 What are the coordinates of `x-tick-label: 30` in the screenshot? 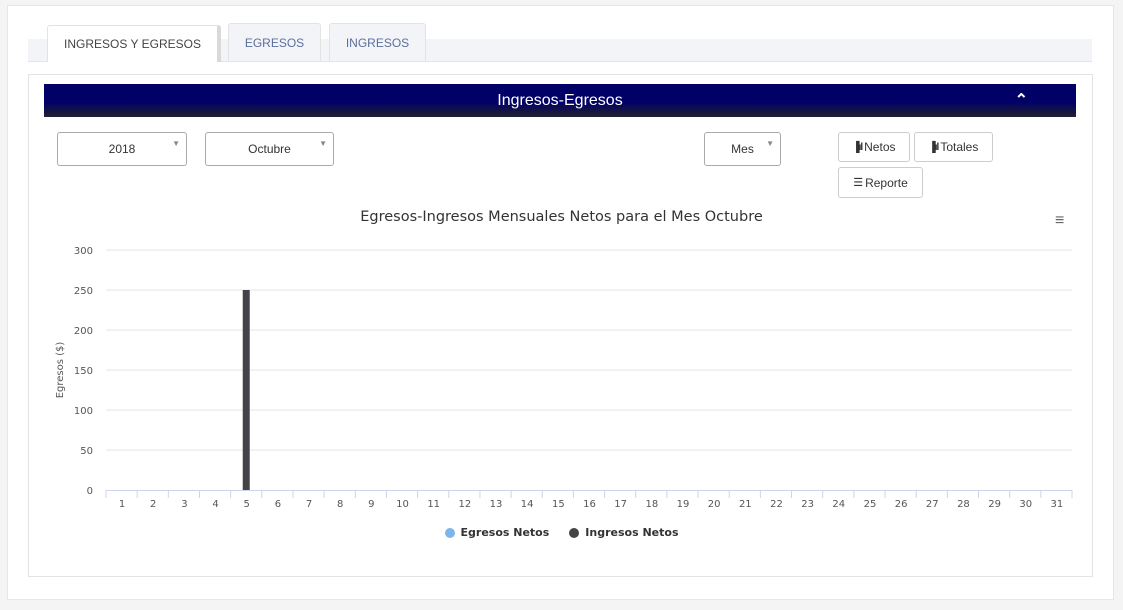 It's located at (1025, 504).